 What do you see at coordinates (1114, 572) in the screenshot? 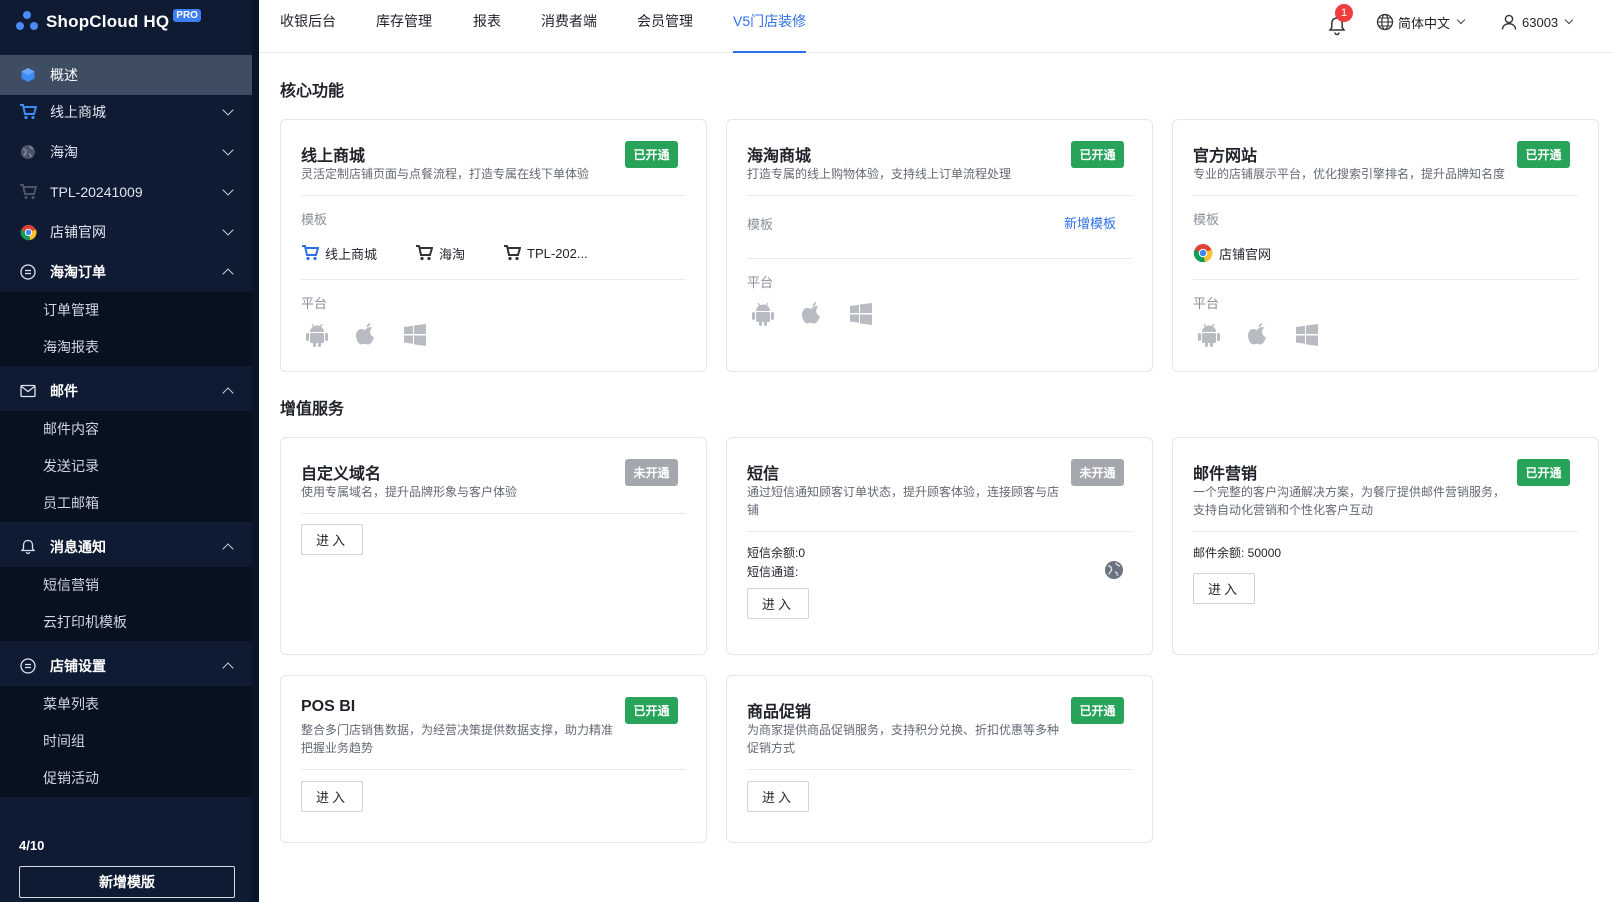
I see `globe-icon` at bounding box center [1114, 572].